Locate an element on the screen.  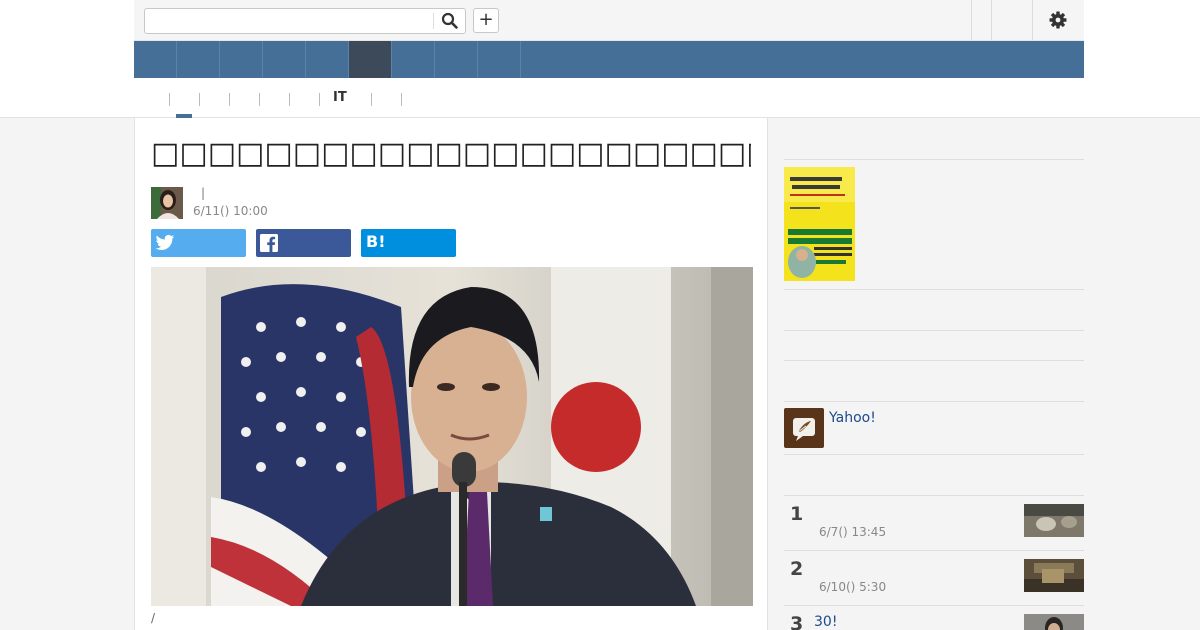
hatena-icon: B! is located at coordinates (376, 241).